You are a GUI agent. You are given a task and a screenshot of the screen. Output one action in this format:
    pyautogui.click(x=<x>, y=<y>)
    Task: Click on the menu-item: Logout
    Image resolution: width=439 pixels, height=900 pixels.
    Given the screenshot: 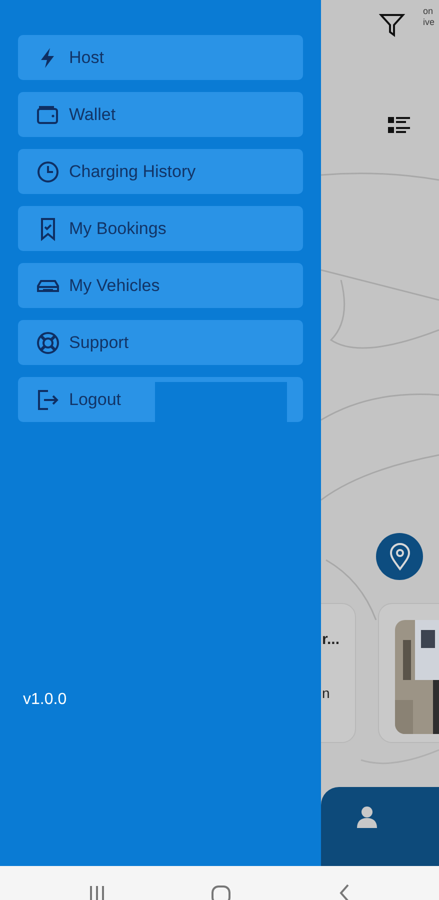 What is the action you would take?
    pyautogui.click(x=160, y=399)
    